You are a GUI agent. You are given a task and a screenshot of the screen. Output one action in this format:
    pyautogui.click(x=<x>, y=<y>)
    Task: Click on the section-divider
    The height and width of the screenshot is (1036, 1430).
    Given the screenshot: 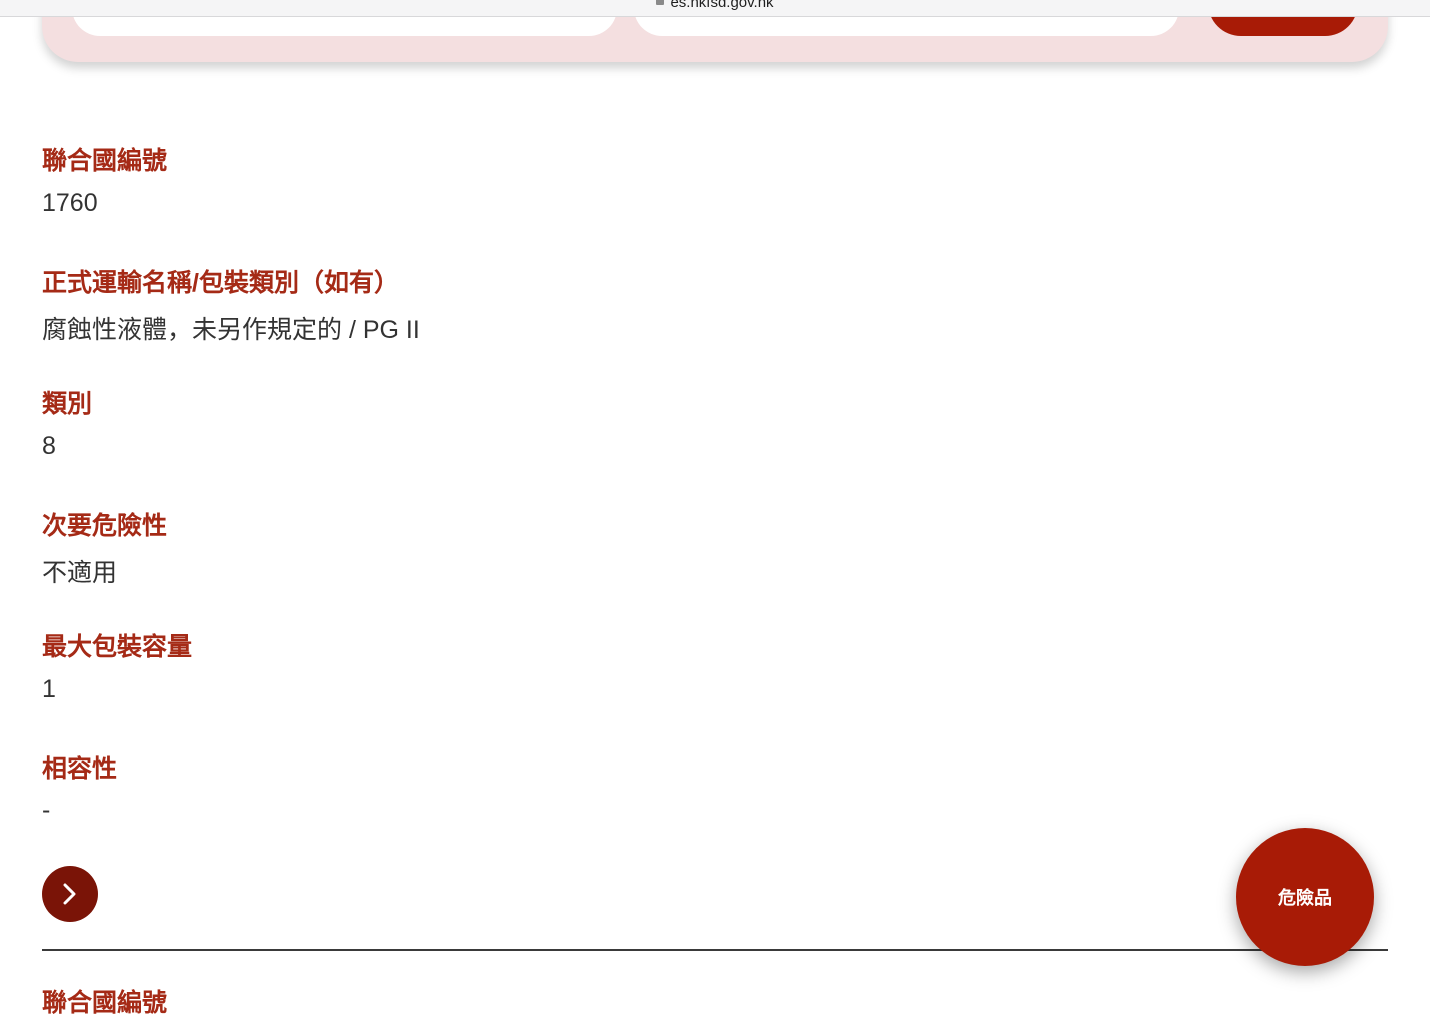 What is the action you would take?
    pyautogui.click(x=715, y=950)
    